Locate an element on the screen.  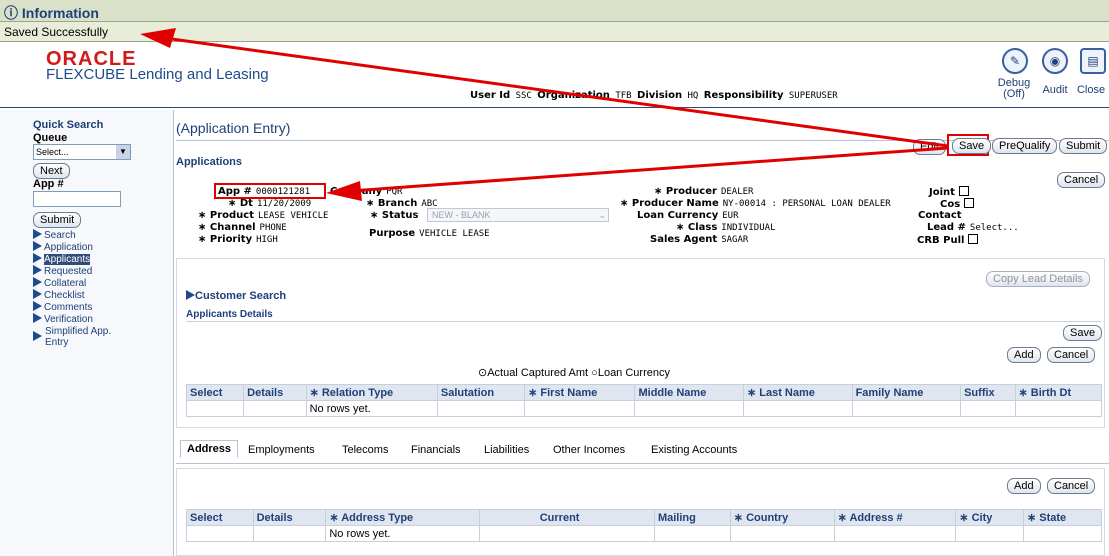
sidebar-item-application: Application is located at coordinates (63, 247).